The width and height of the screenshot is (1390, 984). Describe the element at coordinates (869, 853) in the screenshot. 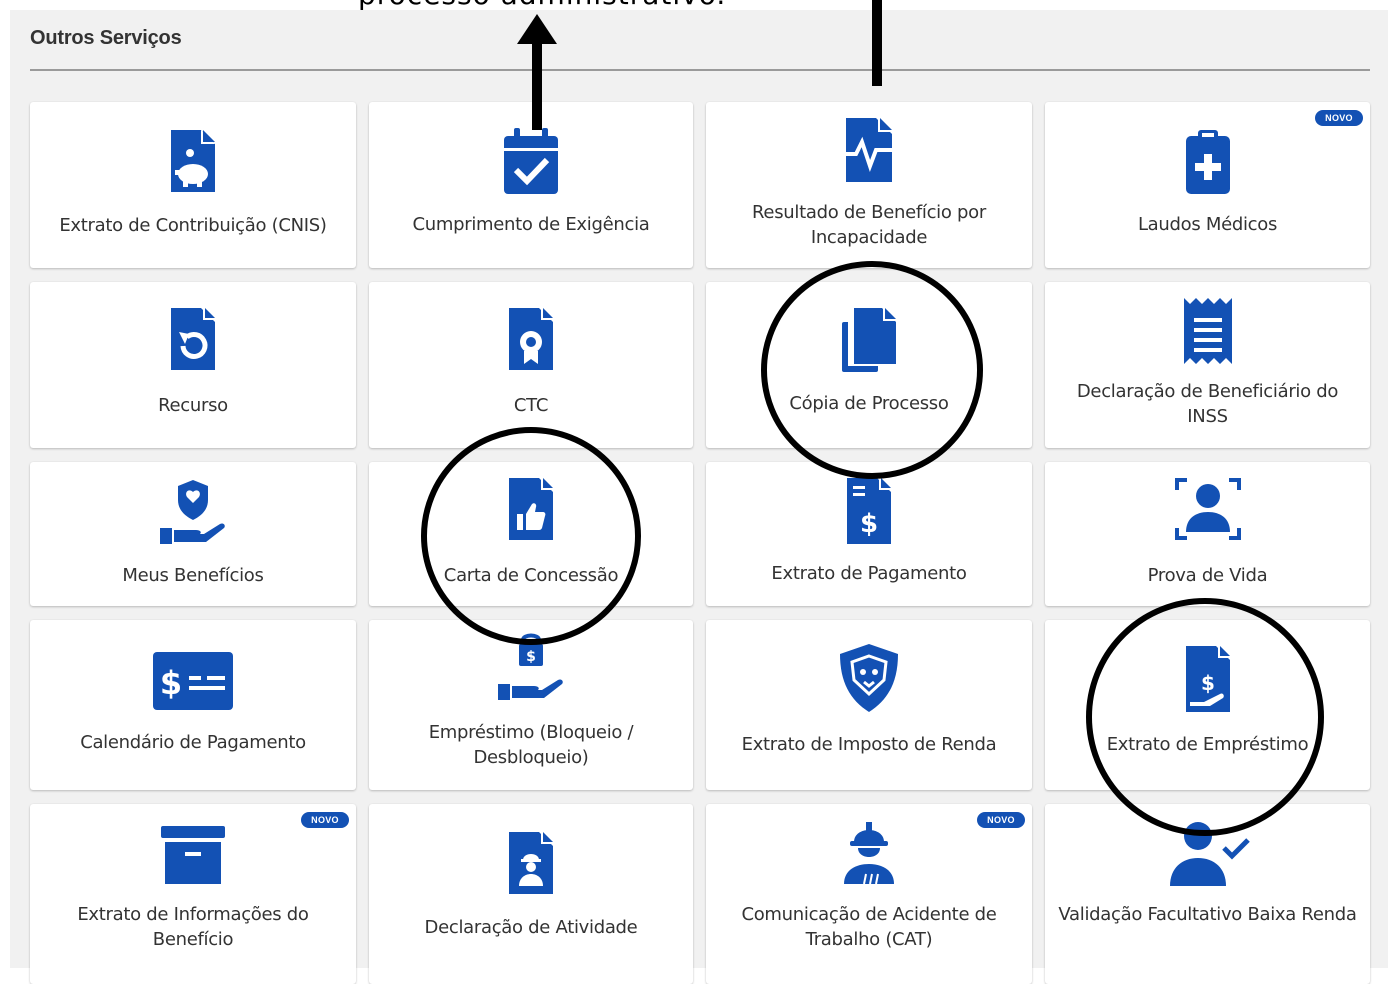

I see `construction-worker-icon` at that location.